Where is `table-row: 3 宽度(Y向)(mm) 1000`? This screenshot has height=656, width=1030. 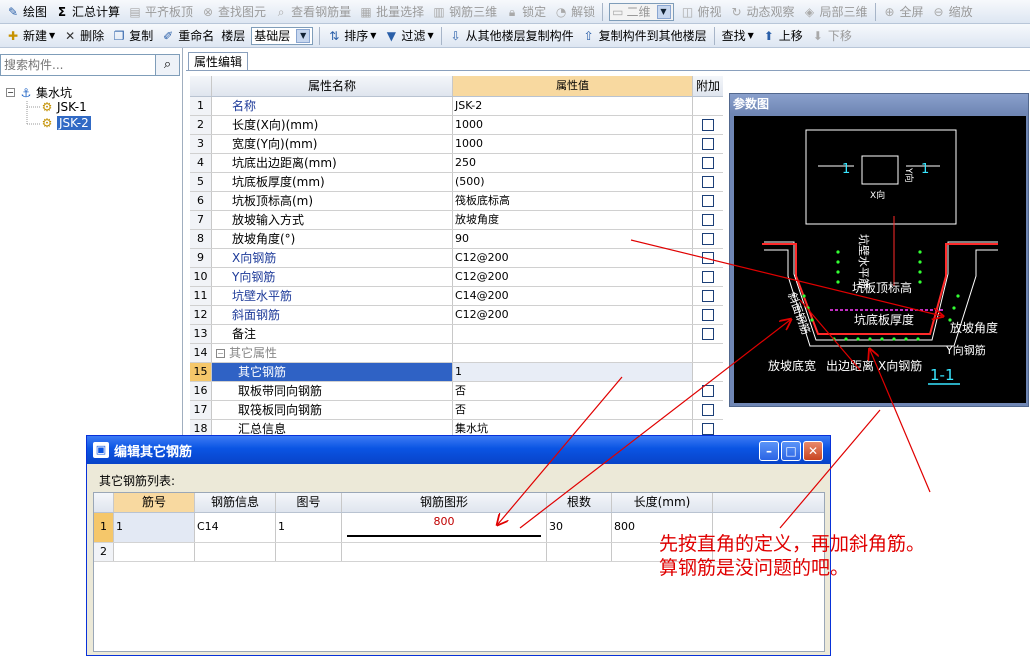
table-row: 3 宽度(Y向)(mm) 1000 is located at coordinates (456, 144).